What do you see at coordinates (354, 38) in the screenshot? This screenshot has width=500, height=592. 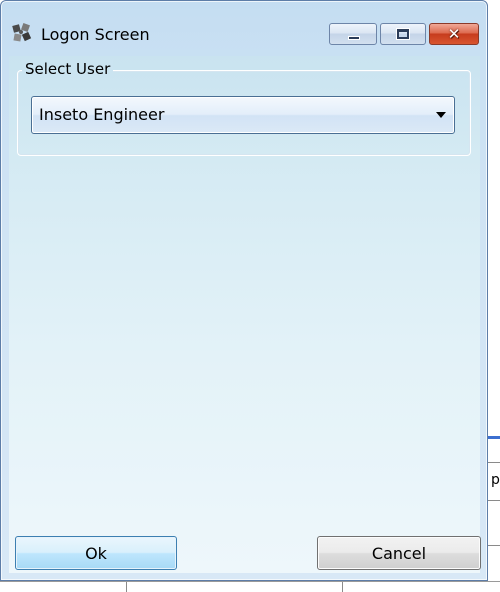 I see `minimize-icon` at bounding box center [354, 38].